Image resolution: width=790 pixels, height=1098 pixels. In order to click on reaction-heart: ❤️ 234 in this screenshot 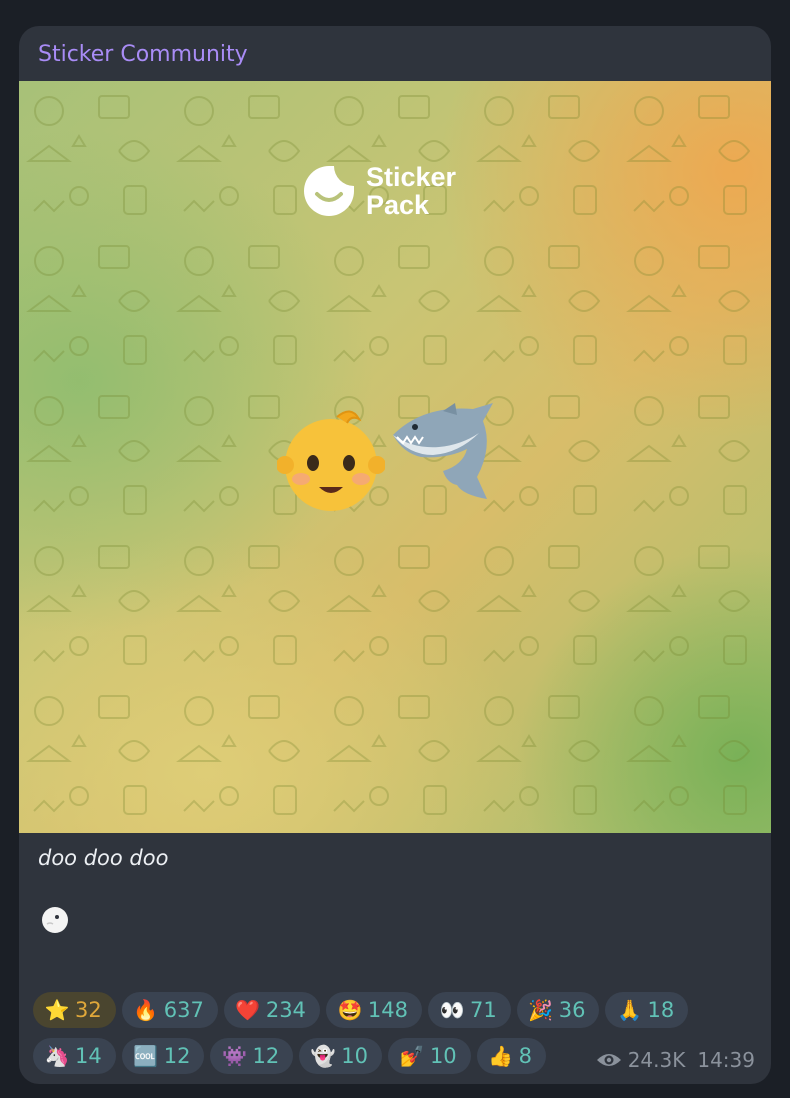, I will do `click(271, 1010)`.